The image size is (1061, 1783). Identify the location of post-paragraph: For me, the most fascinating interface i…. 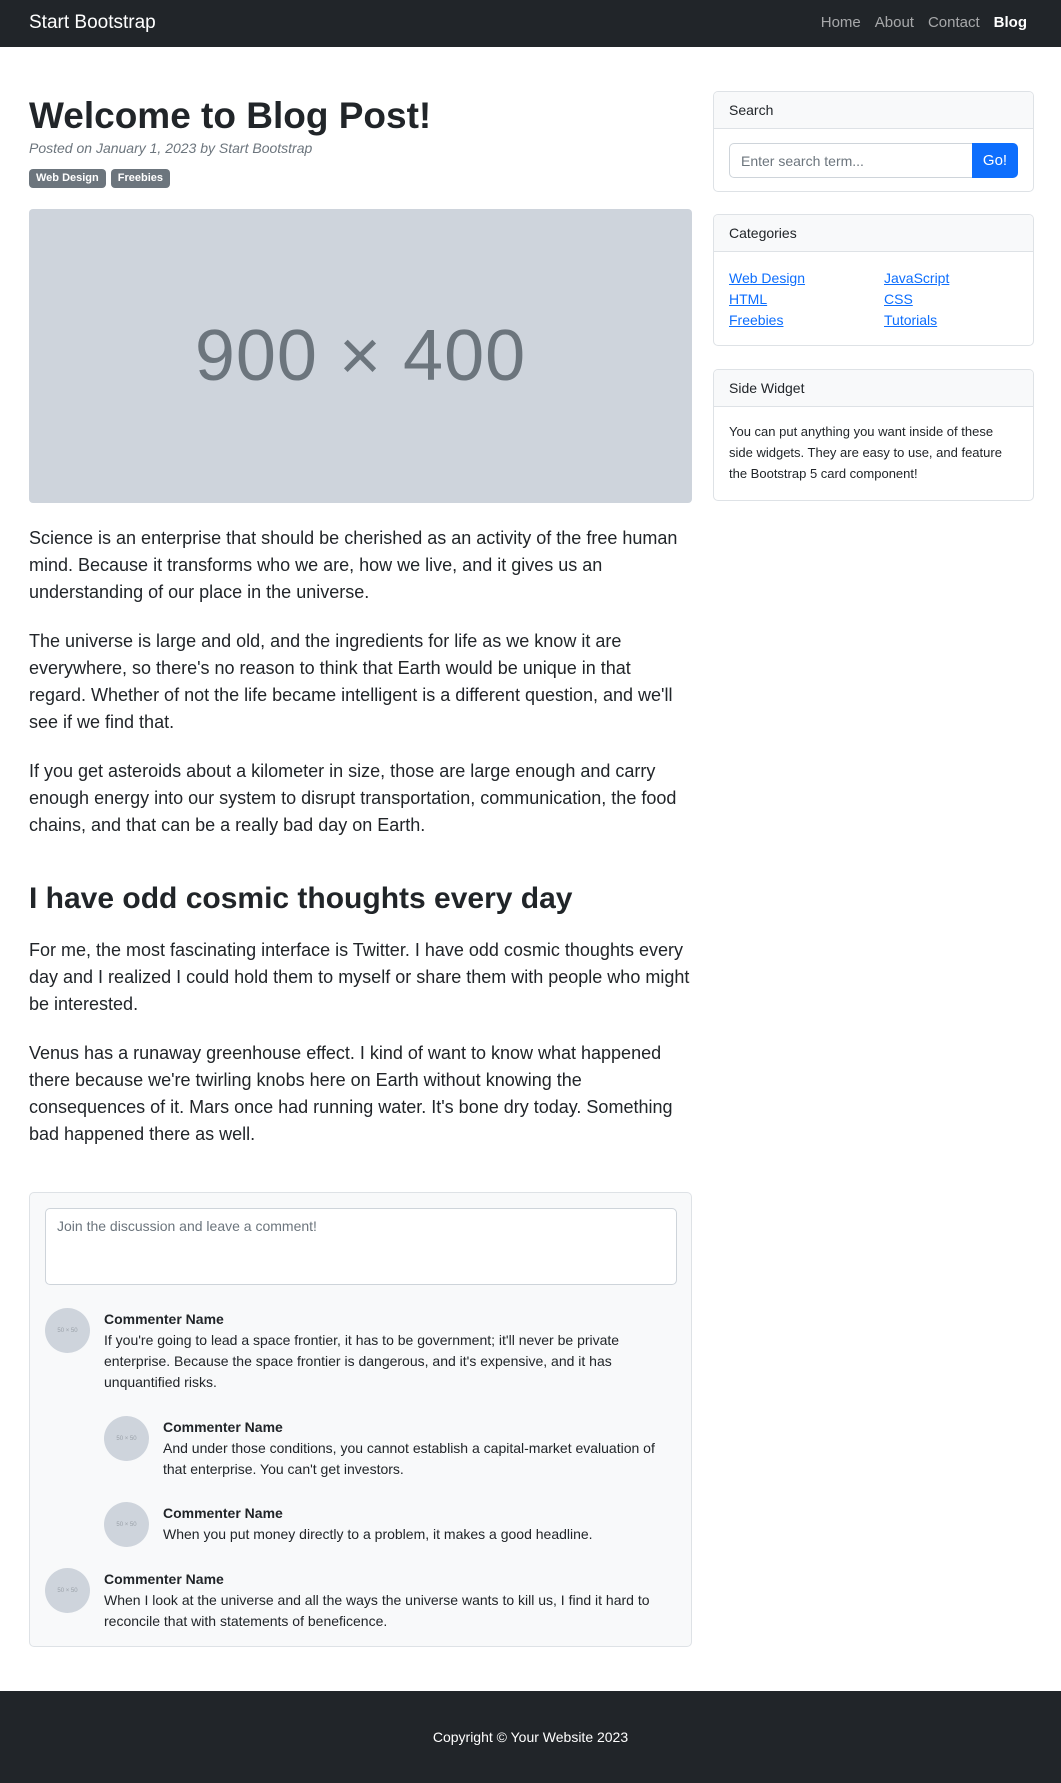
(359, 977).